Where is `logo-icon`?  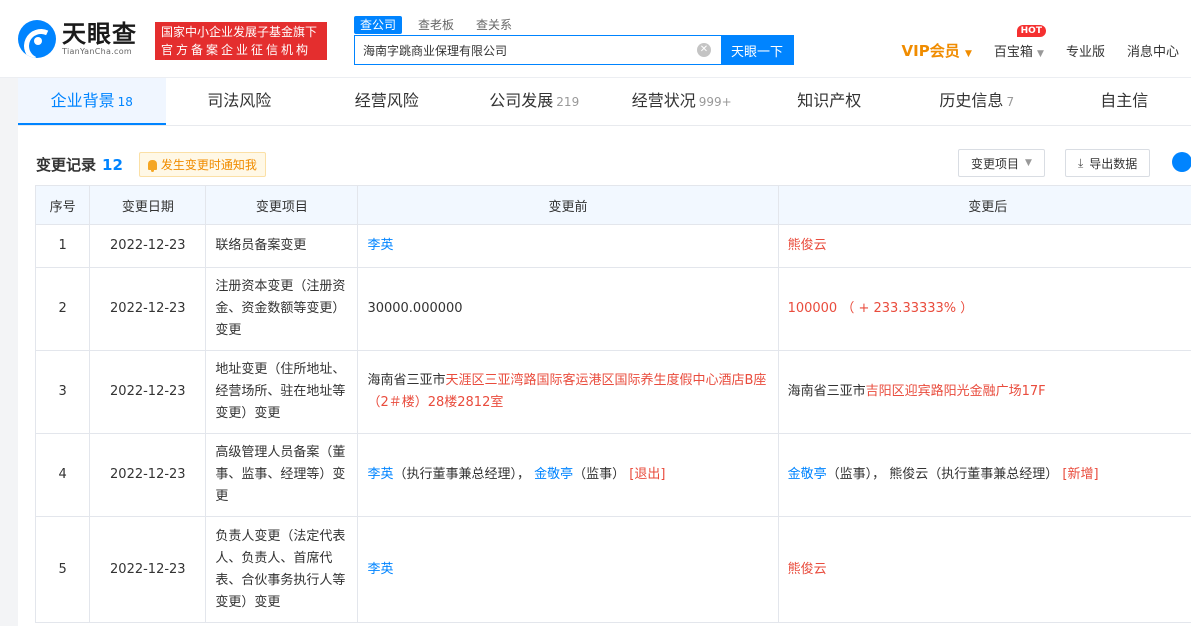 logo-icon is located at coordinates (37, 39).